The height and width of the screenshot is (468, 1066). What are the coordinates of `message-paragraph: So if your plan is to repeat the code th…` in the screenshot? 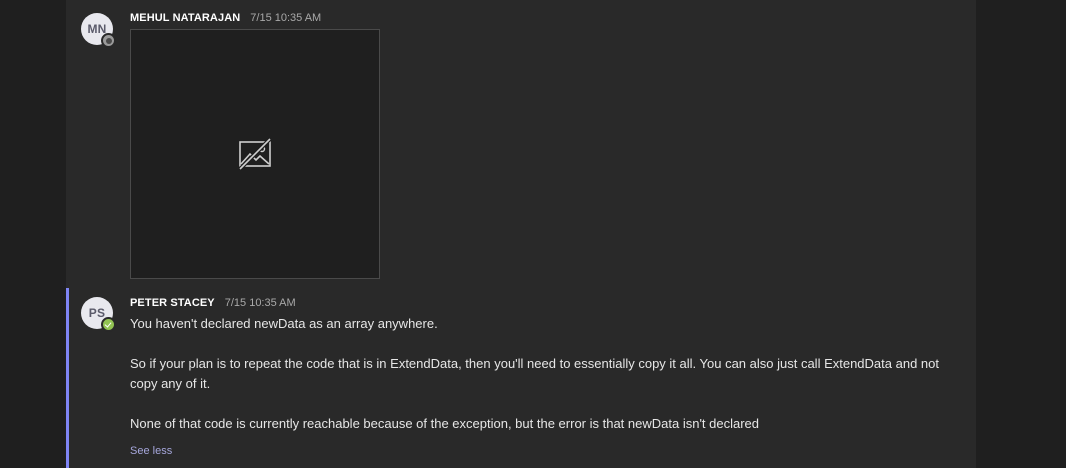 It's located at (534, 373).